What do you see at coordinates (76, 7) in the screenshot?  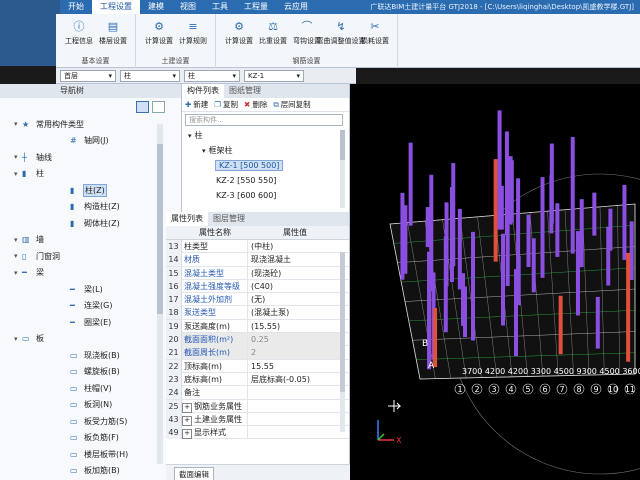 I see `menu-tab: 开始` at bounding box center [76, 7].